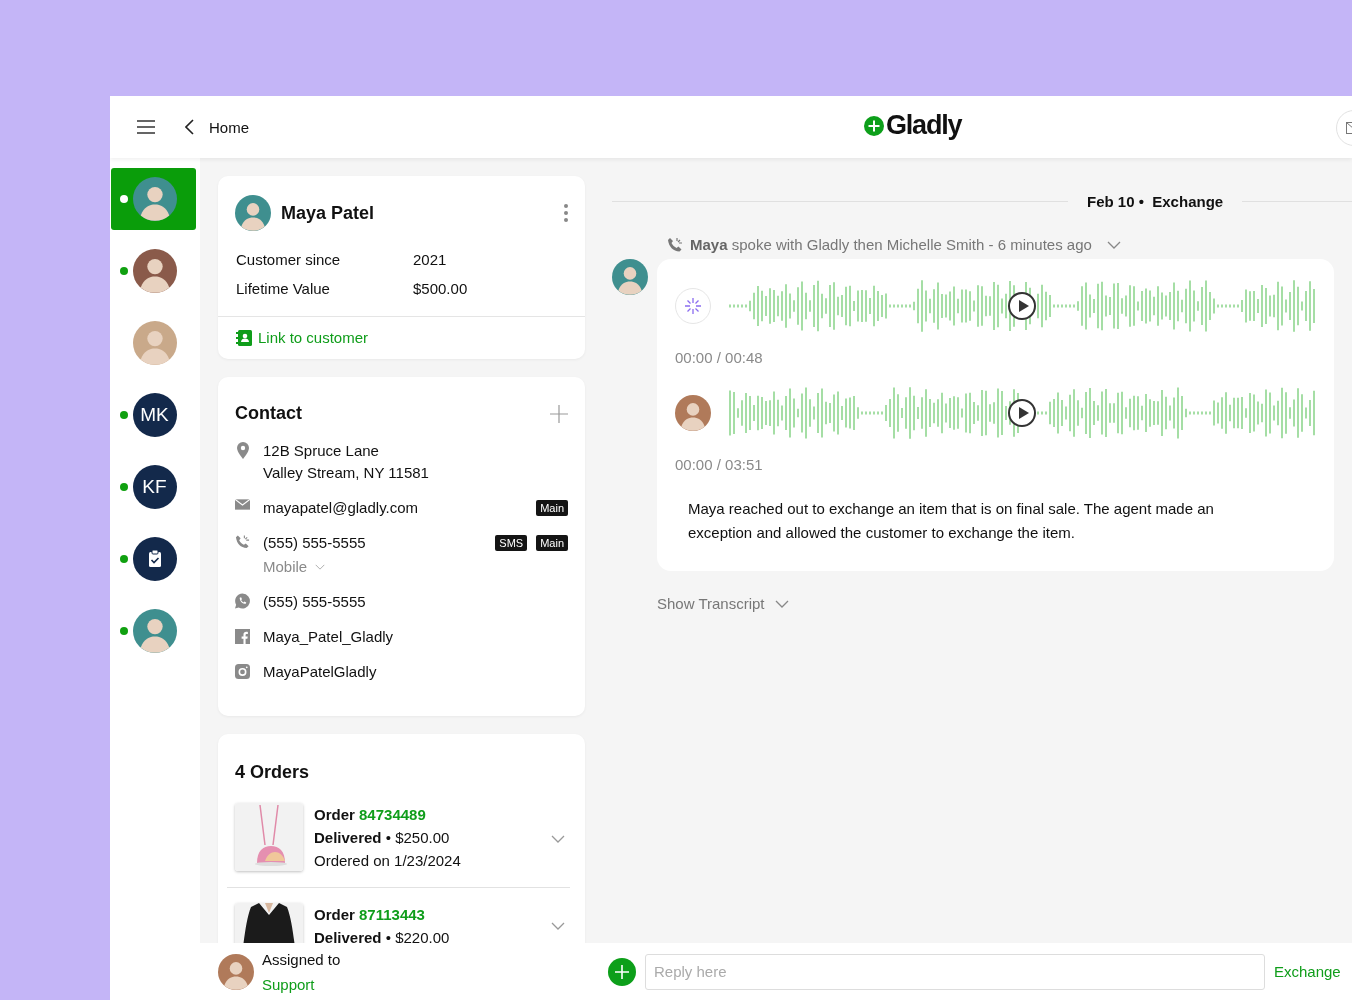 This screenshot has width=1352, height=1000. Describe the element at coordinates (242, 636) in the screenshot. I see `facebook-icon` at that location.